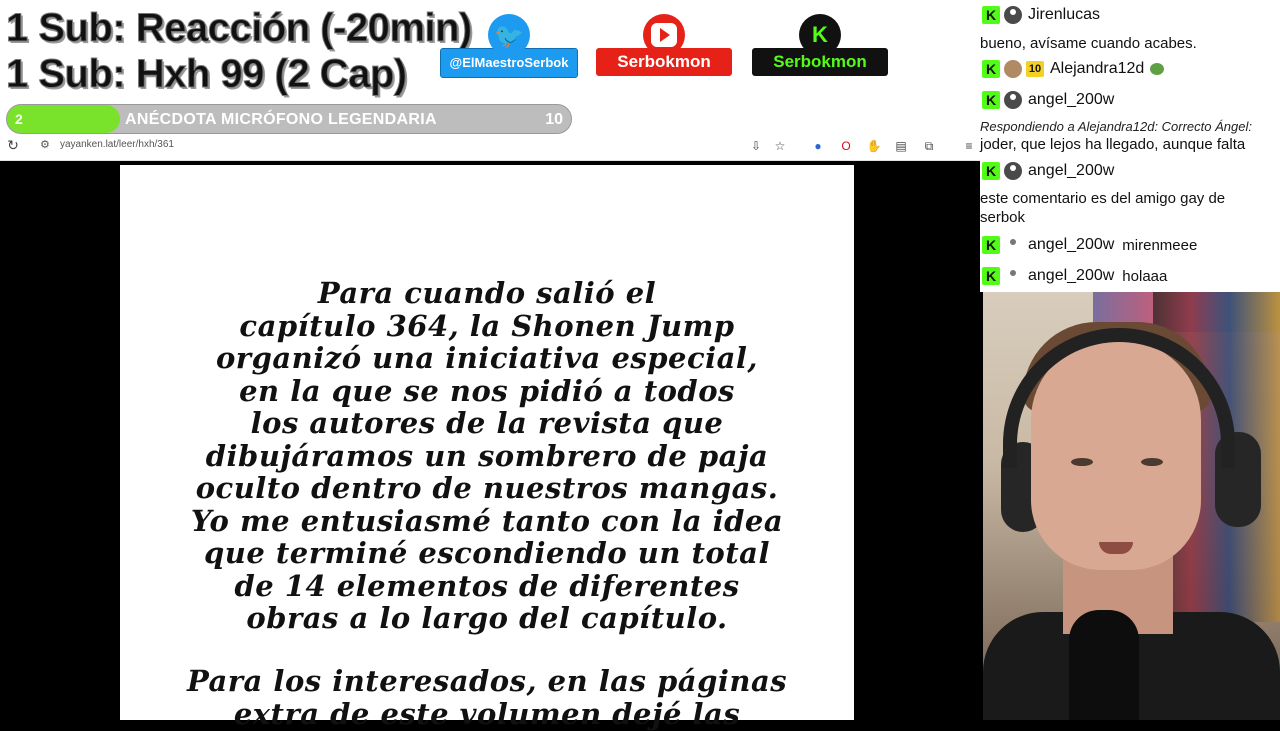 Image resolution: width=1280 pixels, height=731 pixels. Describe the element at coordinates (969, 146) in the screenshot. I see `media-icon: ≡` at that location.